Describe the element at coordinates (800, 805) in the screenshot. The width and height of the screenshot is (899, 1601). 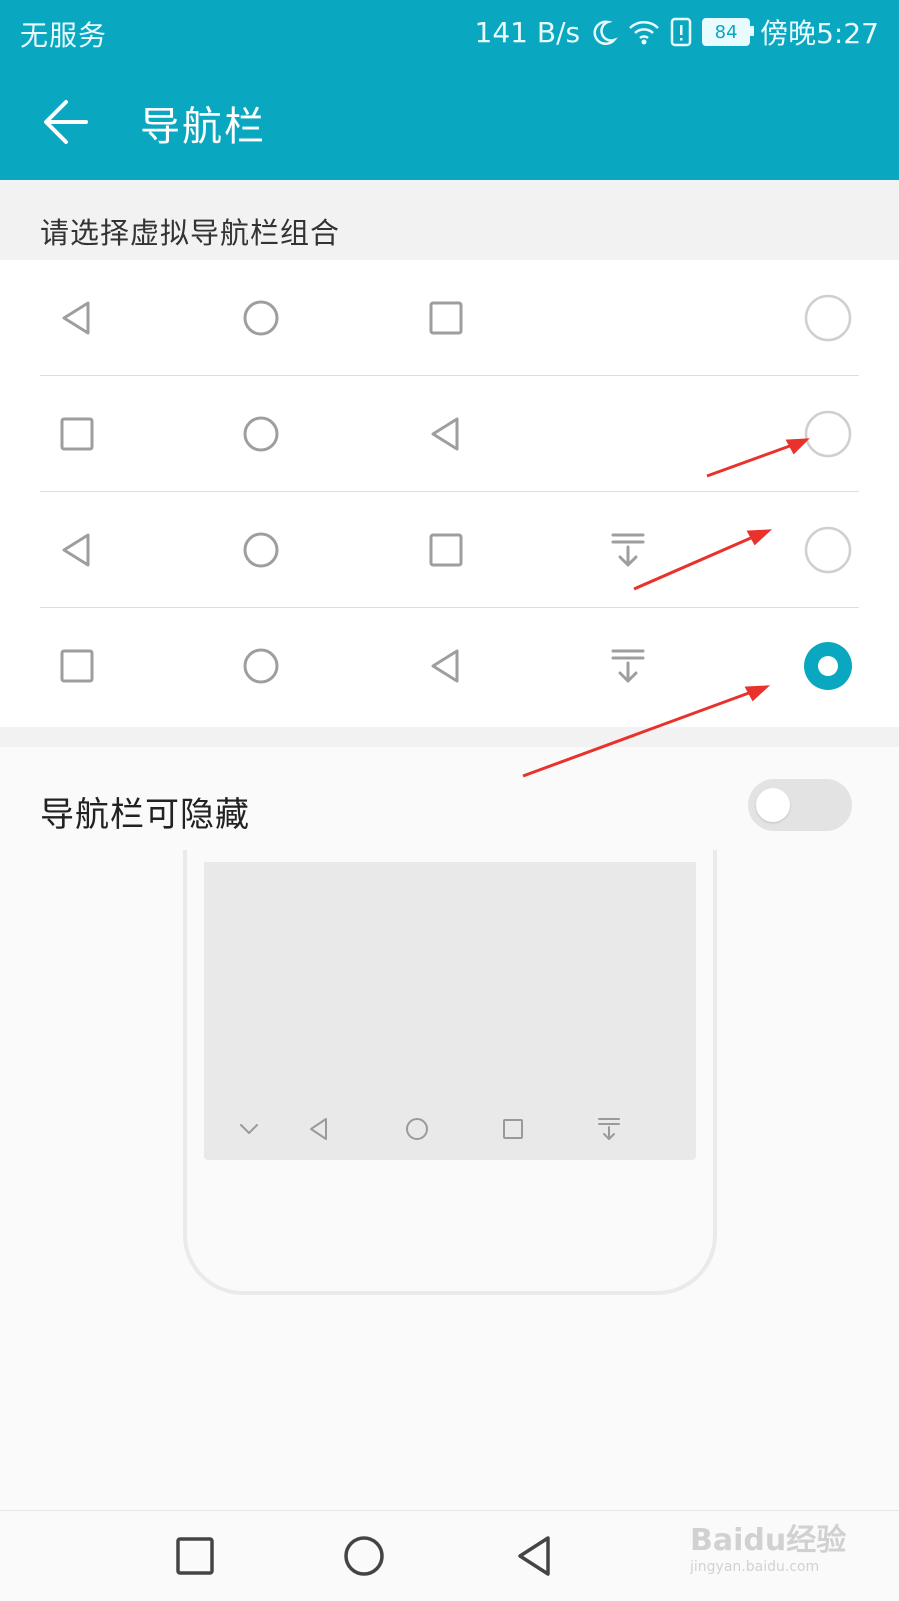
I see `hide-nav-switch` at that location.